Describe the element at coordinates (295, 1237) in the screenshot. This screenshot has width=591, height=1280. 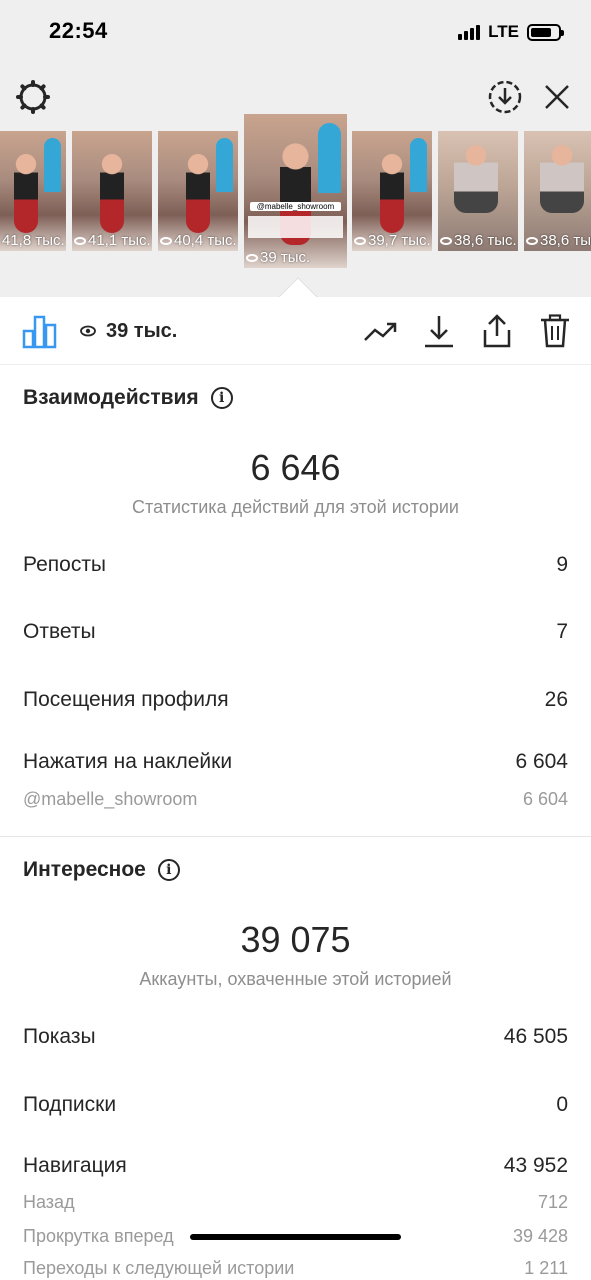
I see `home-indicator` at that location.